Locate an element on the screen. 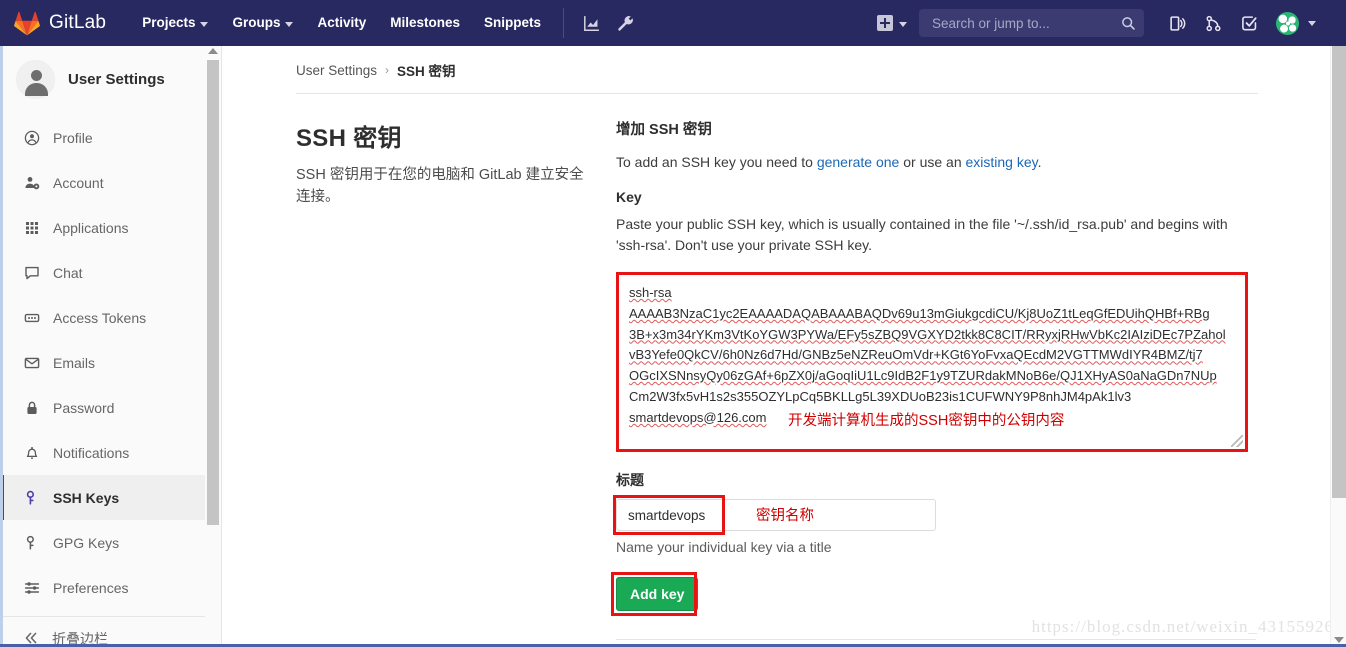 Image resolution: width=1346 pixels, height=647 pixels. access-tokens-icon is located at coordinates (31, 317).